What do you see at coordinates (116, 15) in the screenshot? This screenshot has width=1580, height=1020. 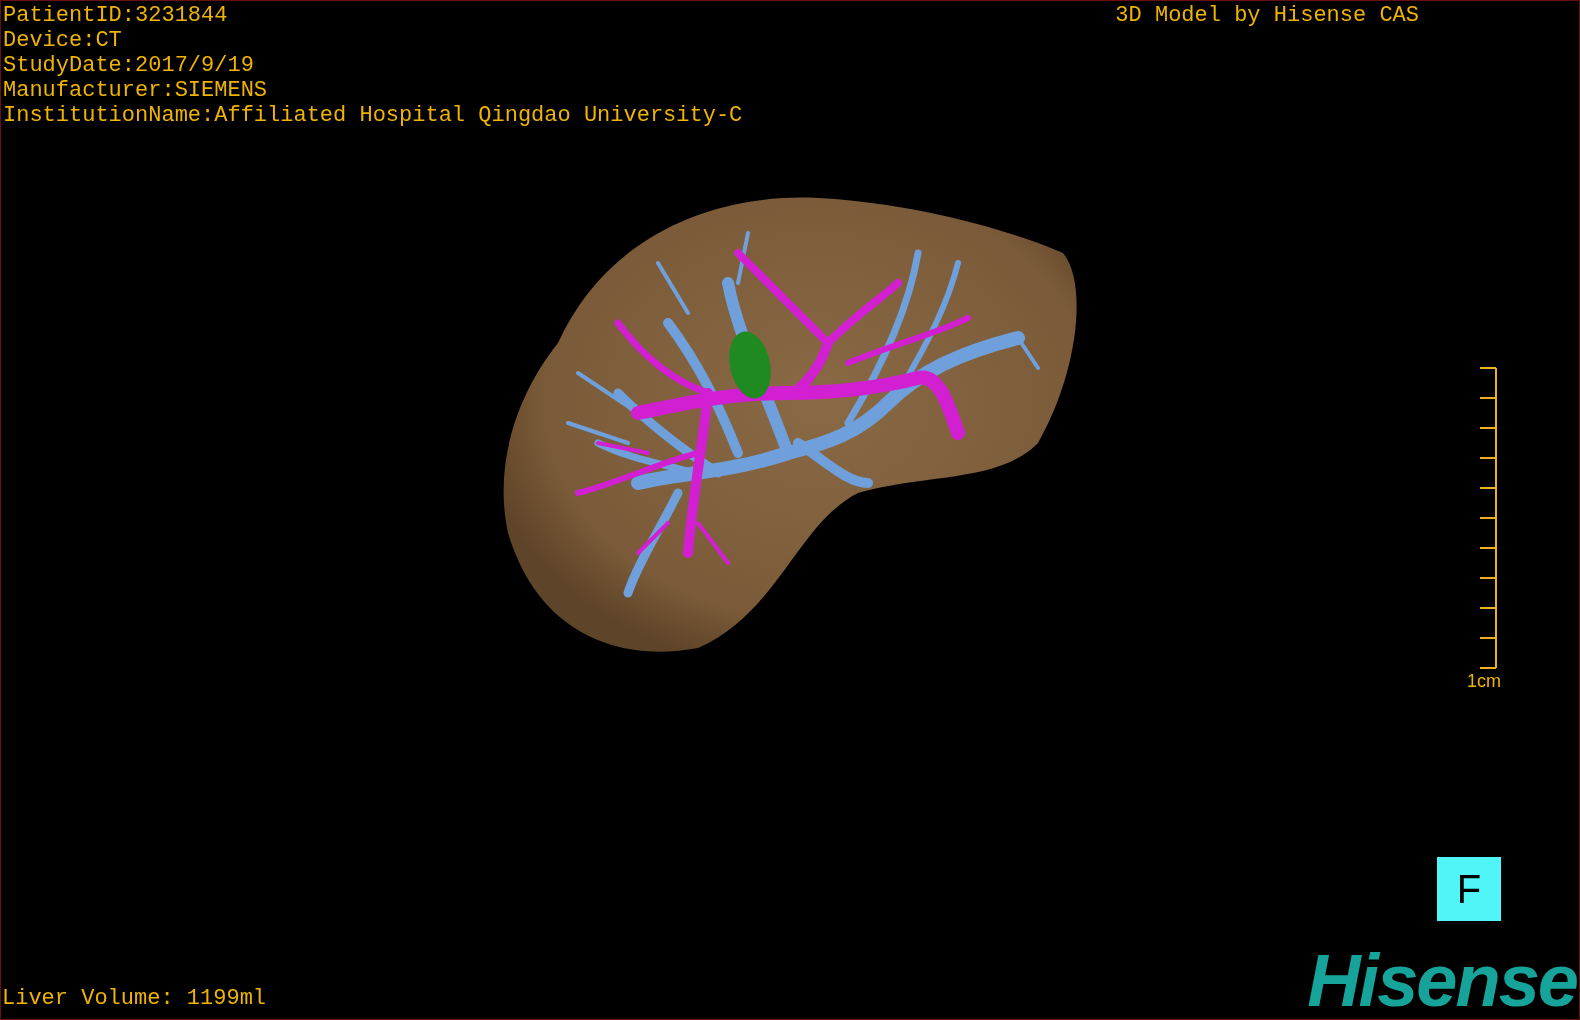 I see `patient-info-text: PatientID:3231844` at bounding box center [116, 15].